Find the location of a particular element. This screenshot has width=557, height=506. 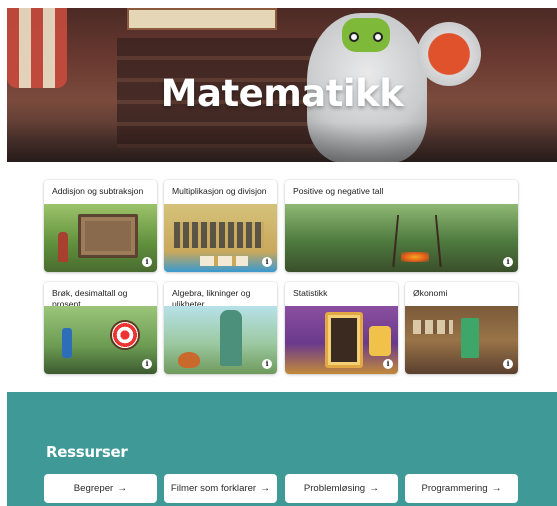

topic-card-multiplikasjon-og-divisjon: Multiplikasjon og divisjon i is located at coordinates (220, 226).